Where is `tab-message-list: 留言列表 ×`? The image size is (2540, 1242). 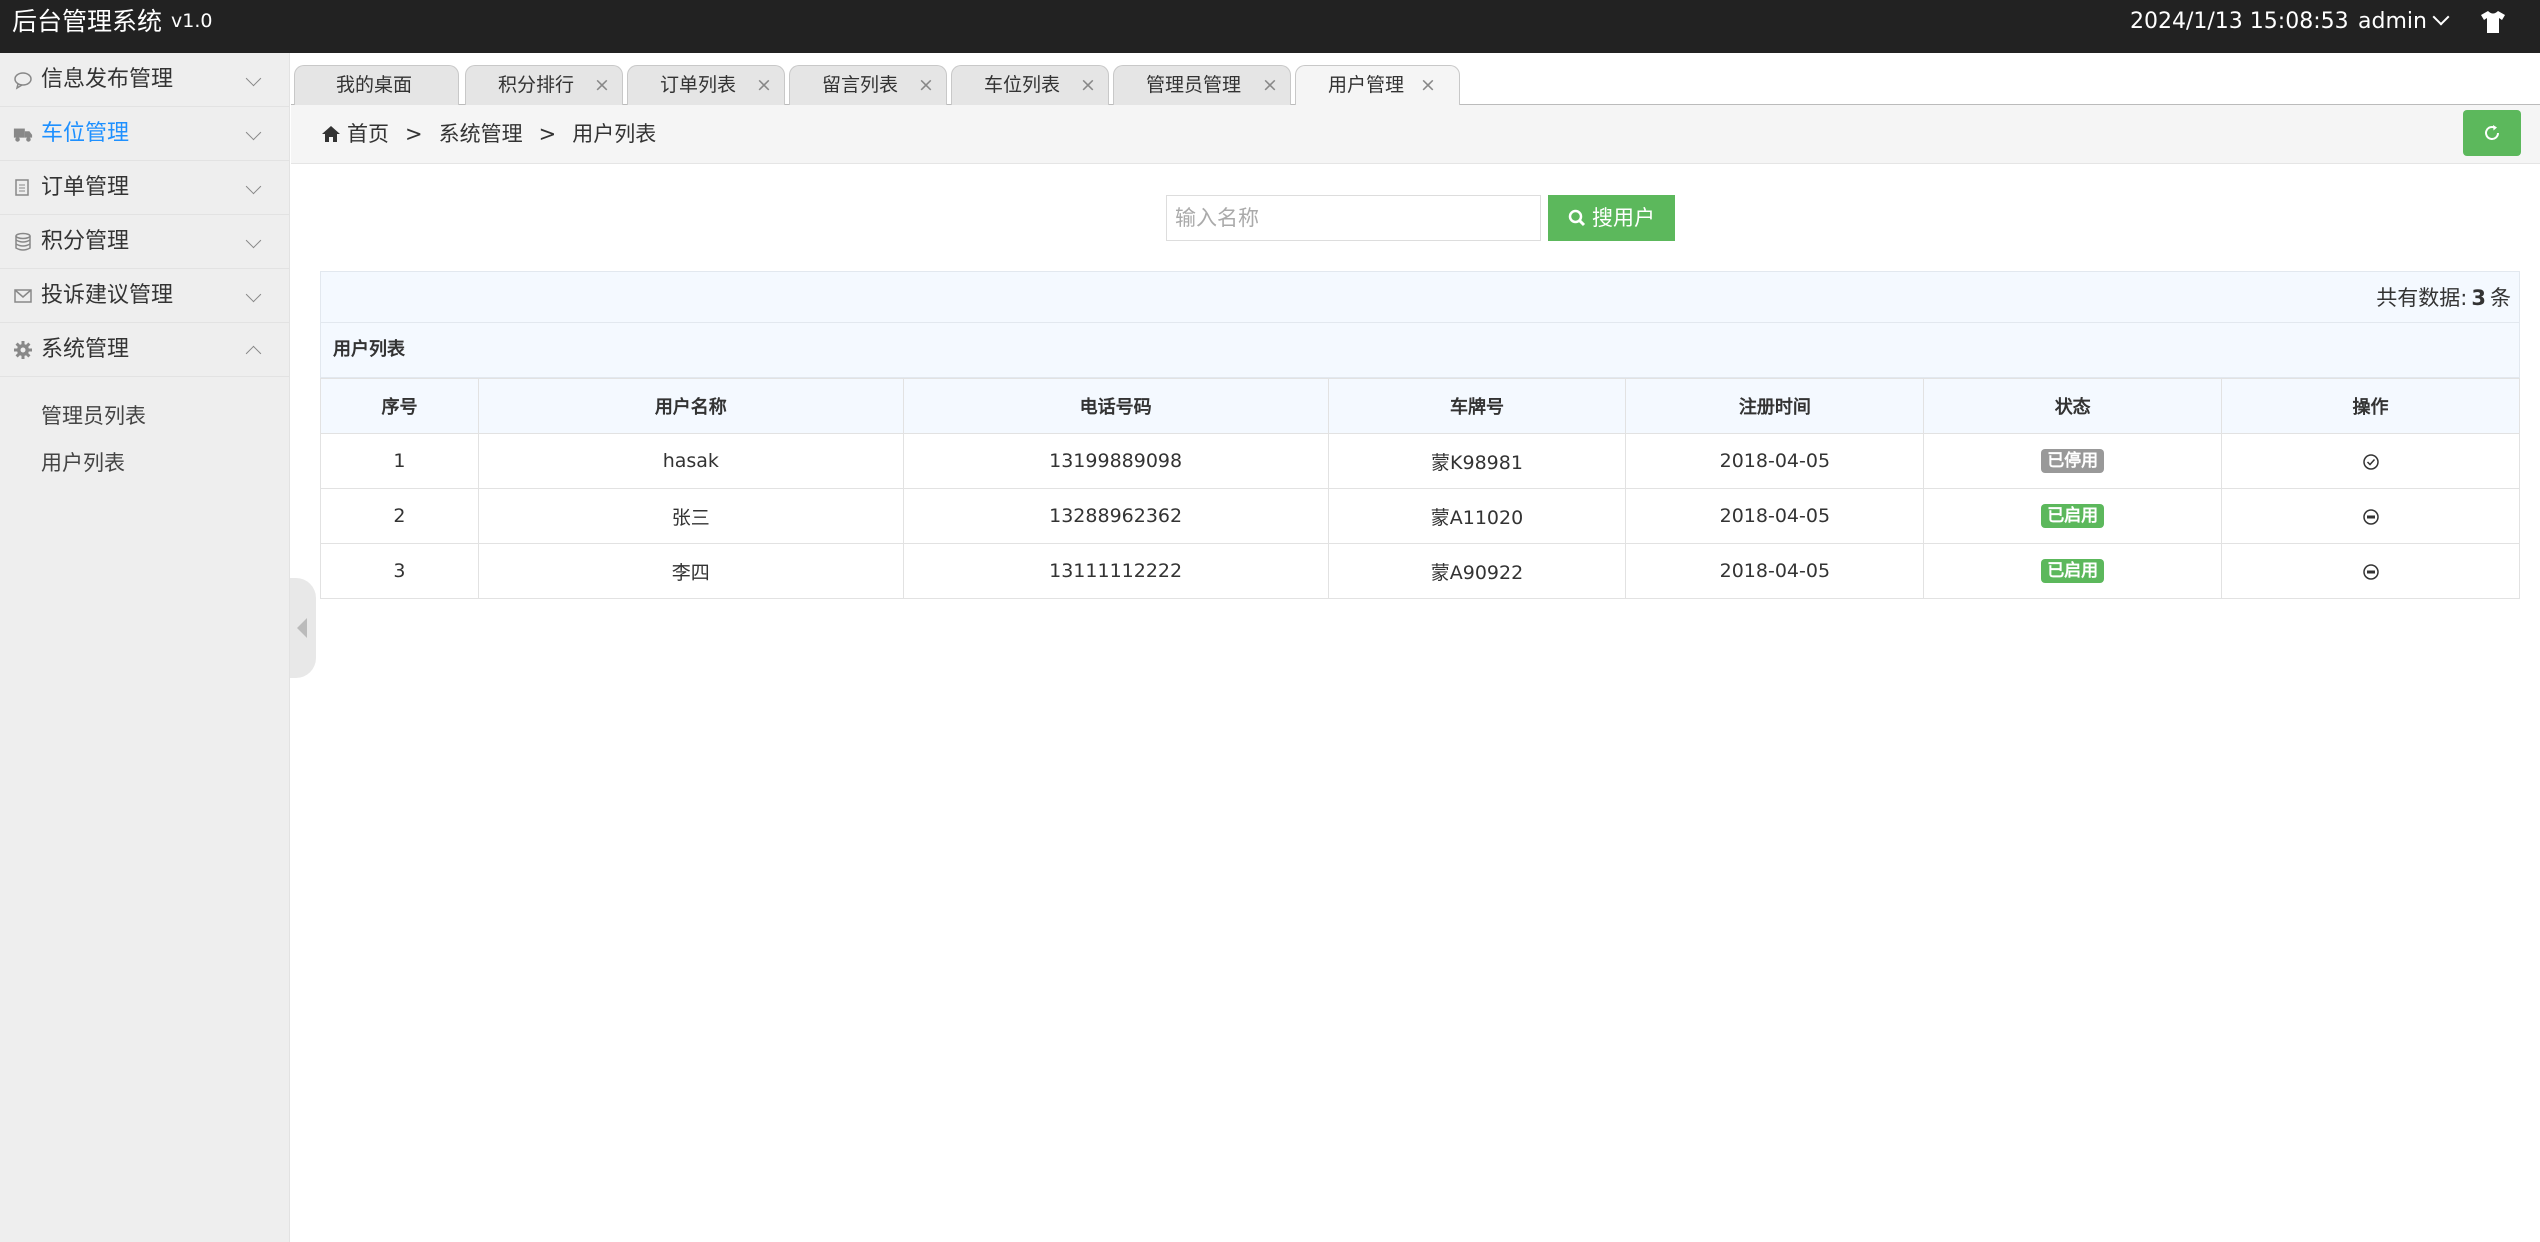
tab-message-list: 留言列表 × is located at coordinates (868, 85).